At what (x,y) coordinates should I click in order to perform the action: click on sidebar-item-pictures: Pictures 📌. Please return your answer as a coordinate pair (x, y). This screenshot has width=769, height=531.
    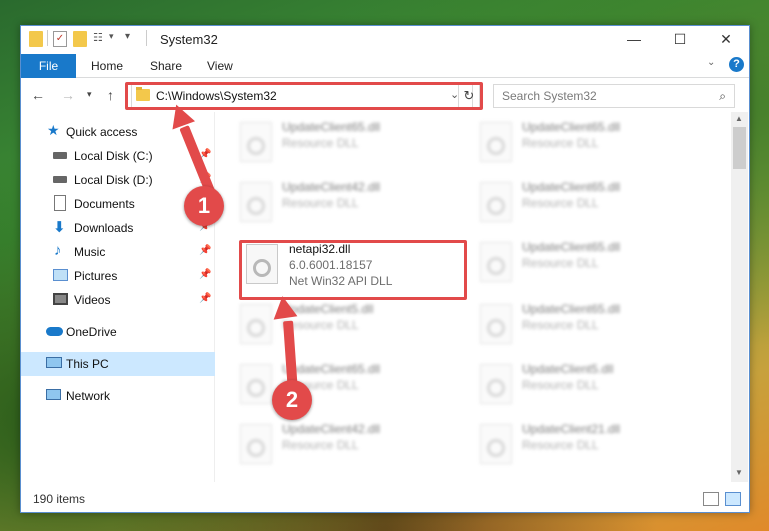
    Looking at the image, I should click on (118, 276).